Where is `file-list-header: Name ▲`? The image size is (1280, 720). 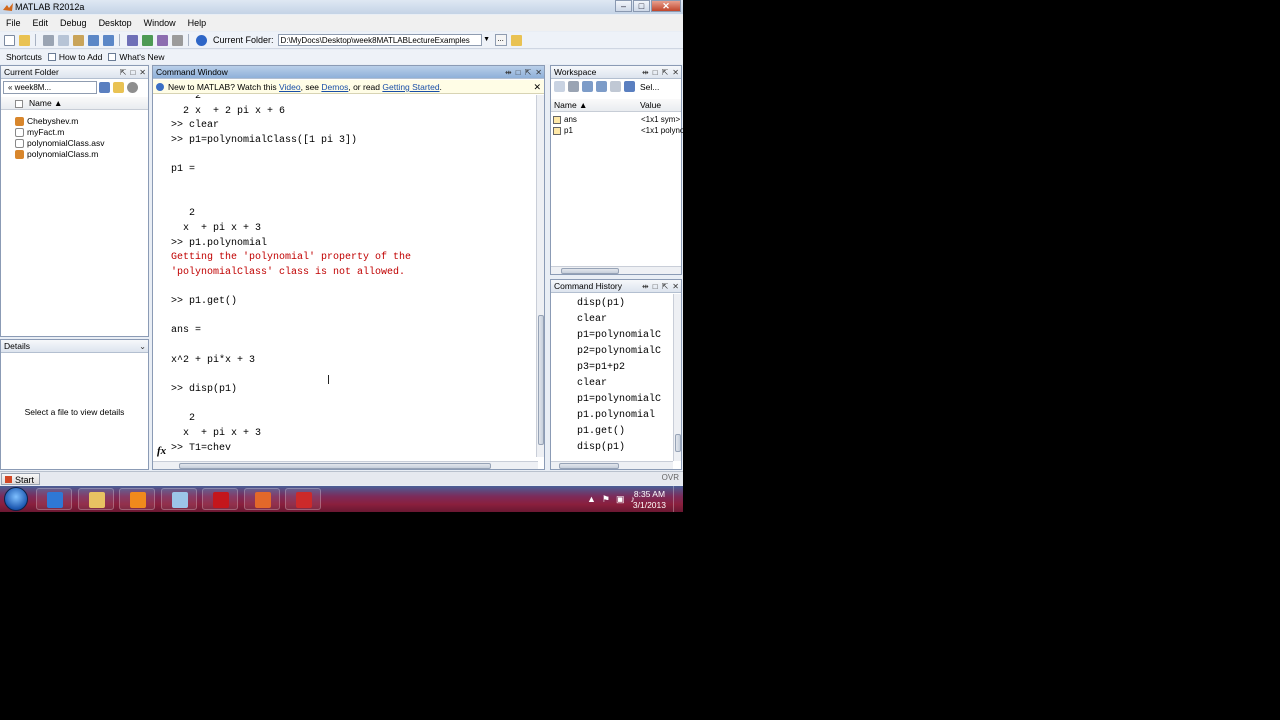
file-list-header: Name ▲ is located at coordinates (74, 103).